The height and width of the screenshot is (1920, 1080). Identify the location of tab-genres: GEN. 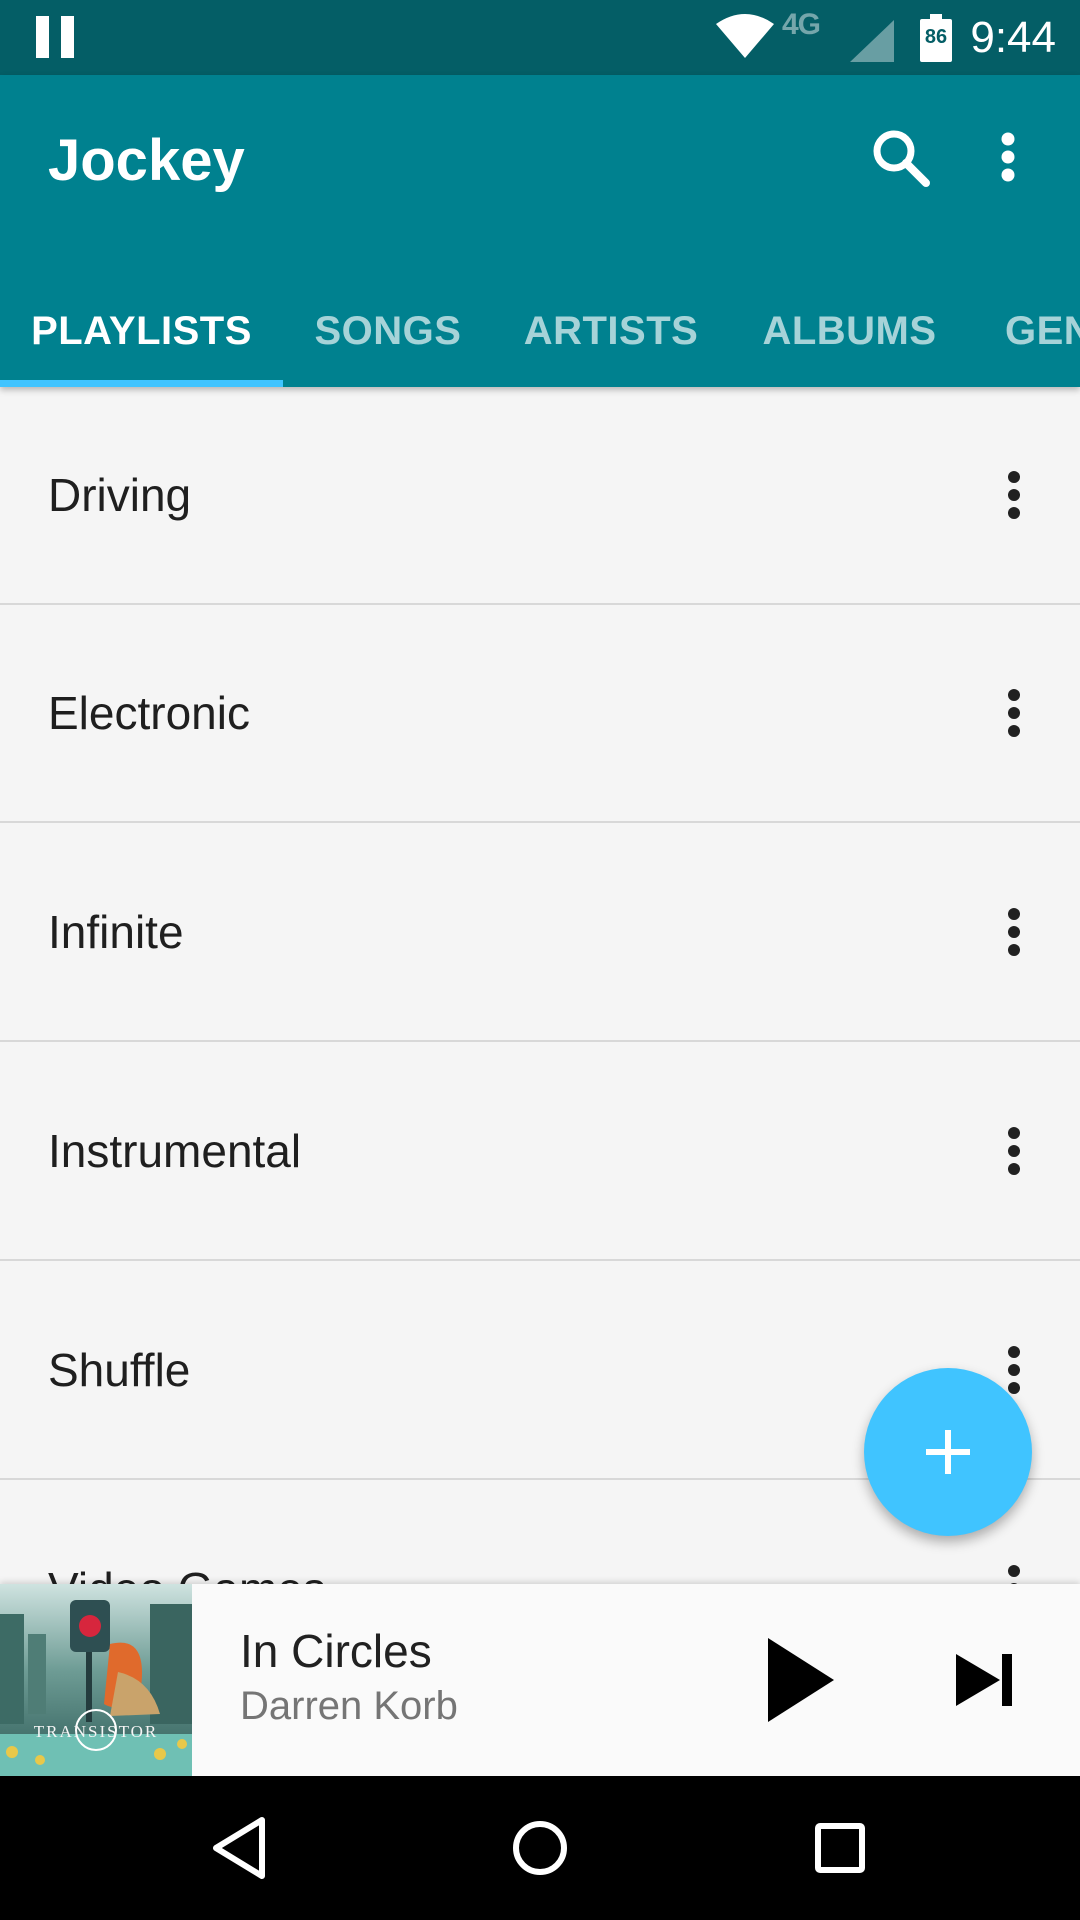
(1025, 331).